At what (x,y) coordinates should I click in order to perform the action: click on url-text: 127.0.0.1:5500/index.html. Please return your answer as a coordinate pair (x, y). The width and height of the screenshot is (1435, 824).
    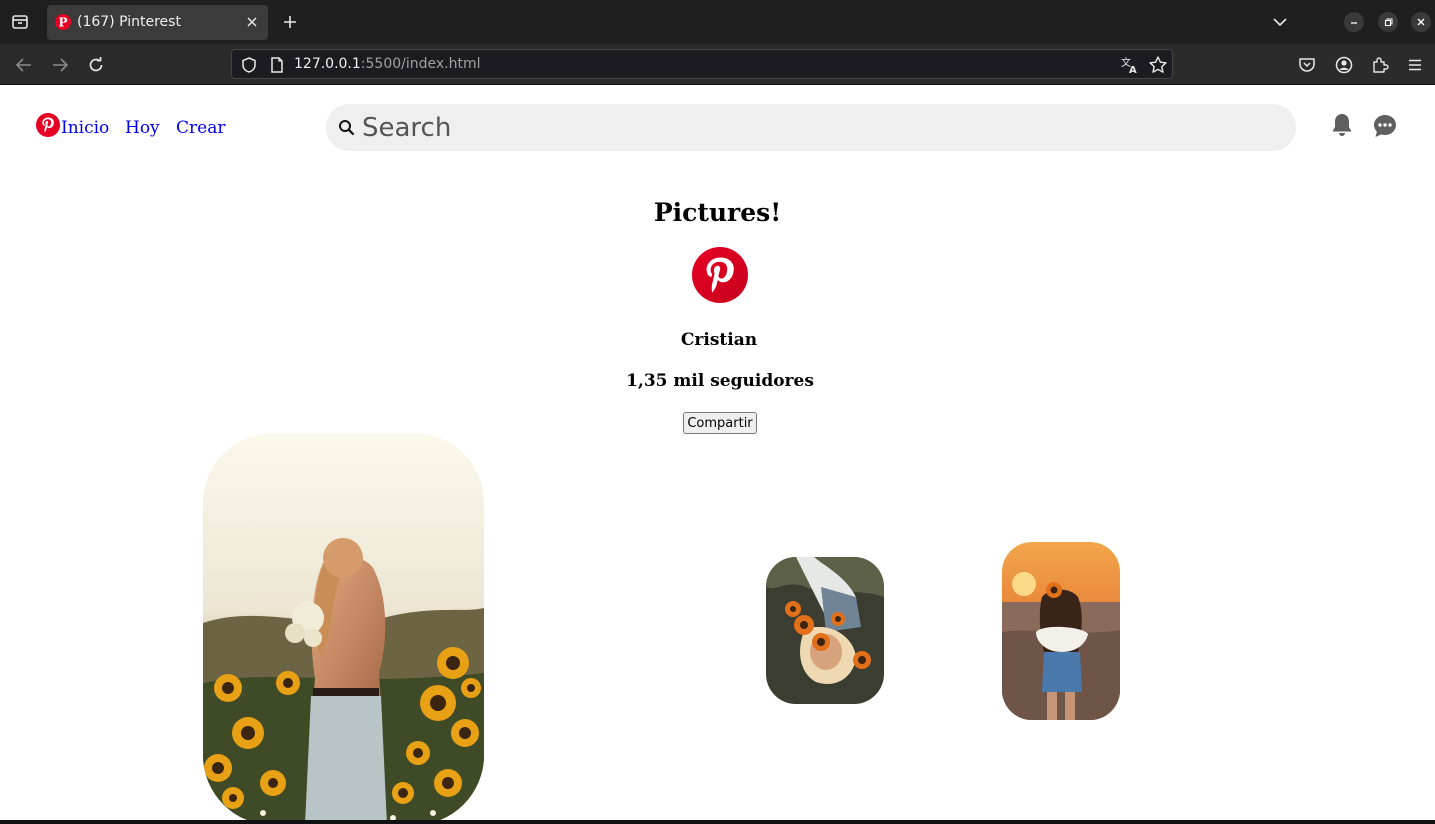
    Looking at the image, I should click on (387, 64).